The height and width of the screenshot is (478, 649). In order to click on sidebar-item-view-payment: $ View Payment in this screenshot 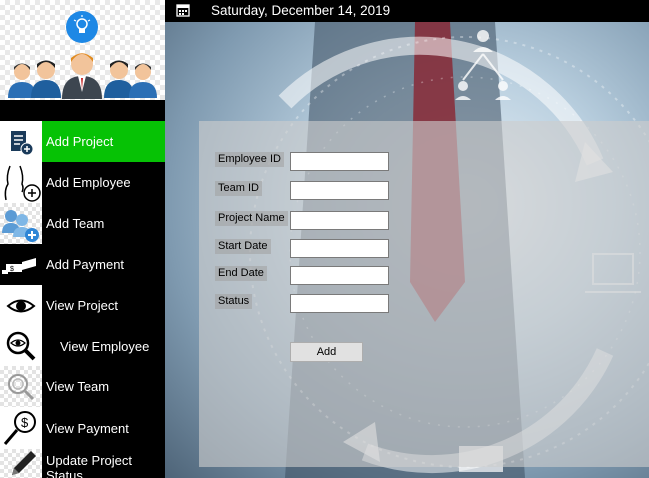, I will do `click(82, 428)`.